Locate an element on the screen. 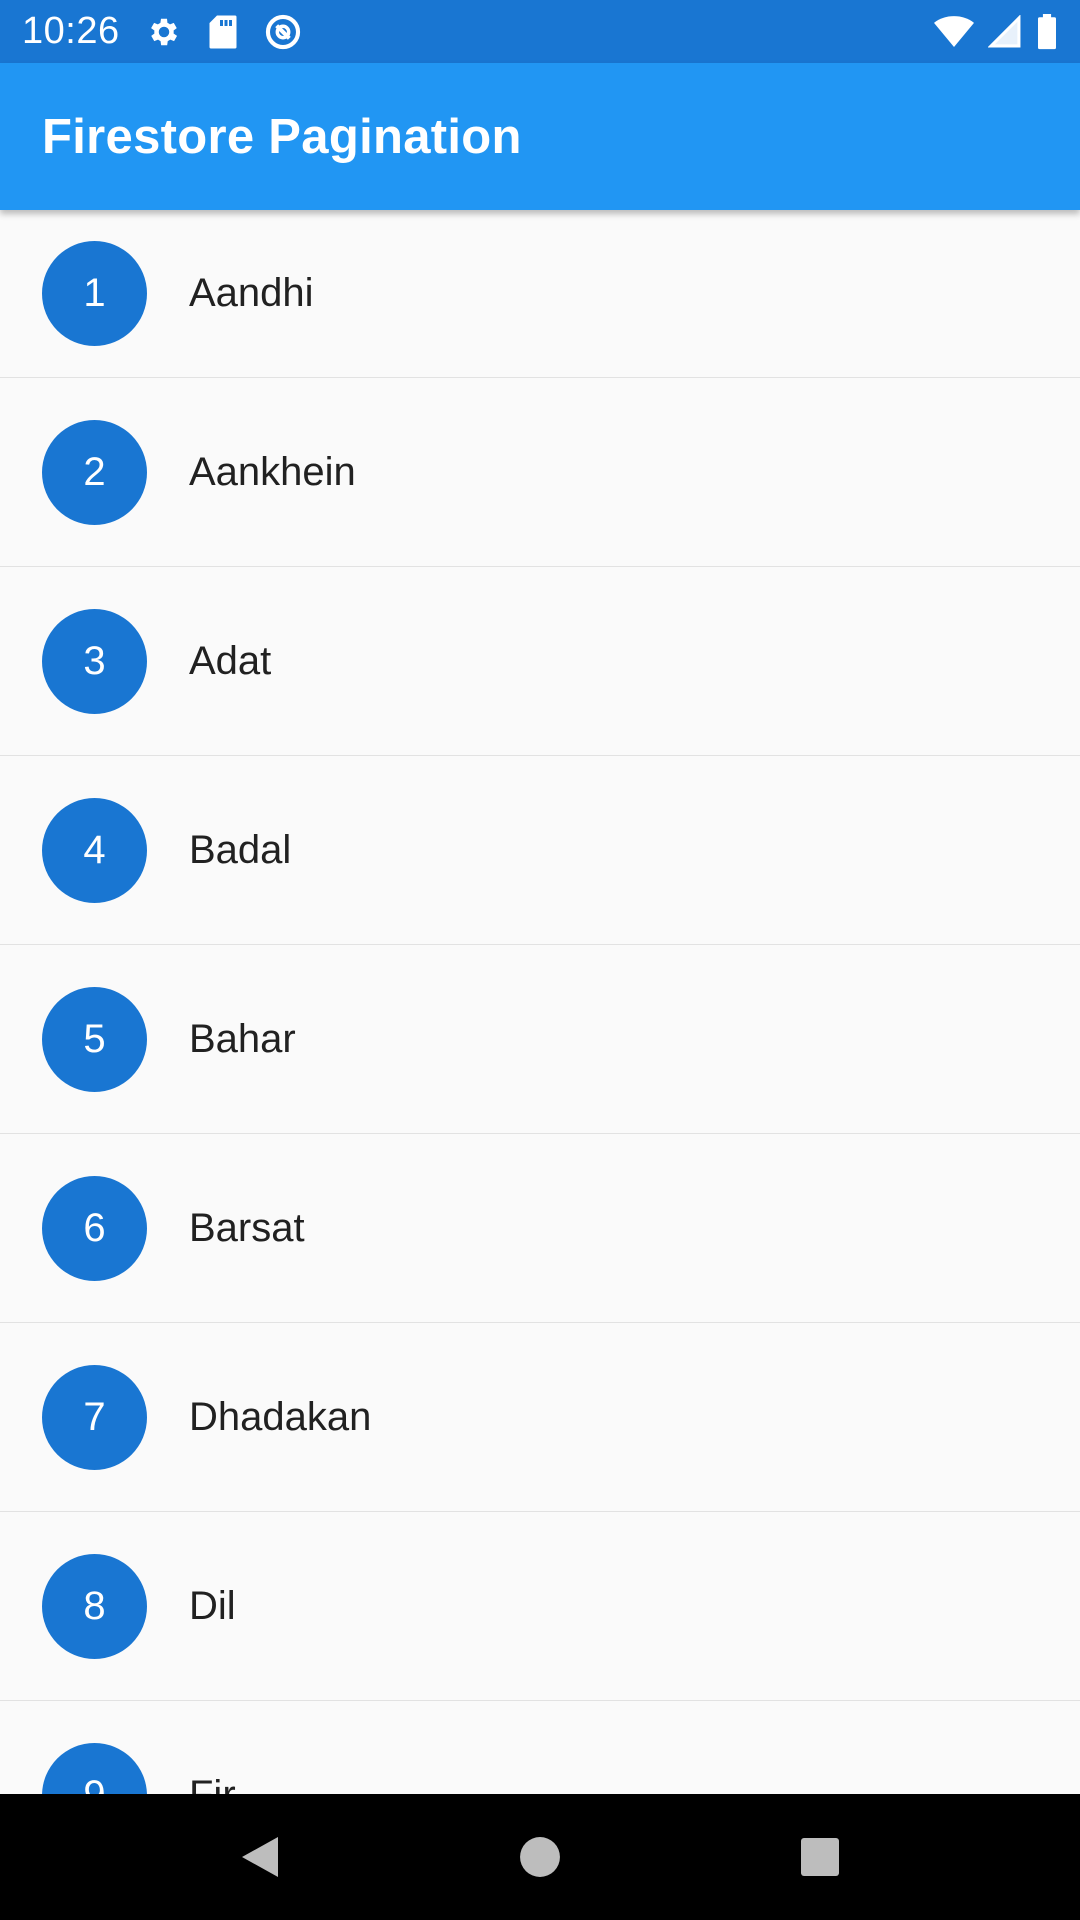 Image resolution: width=1080 pixels, height=1920 pixels. status-right is located at coordinates (996, 31).